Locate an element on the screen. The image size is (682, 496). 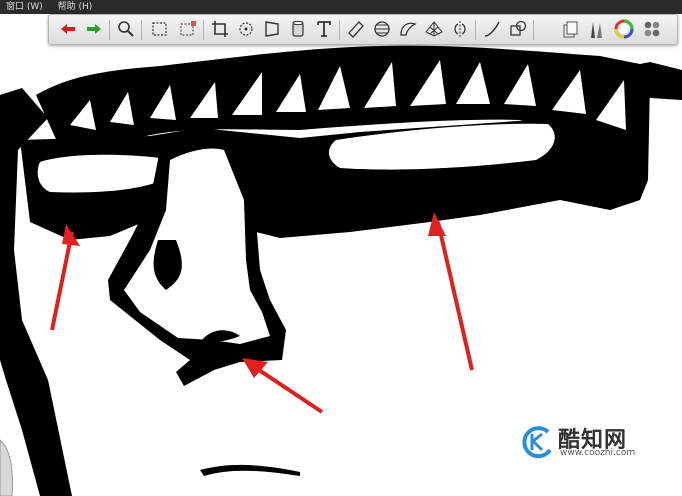
symmetry-icon is located at coordinates (460, 29).